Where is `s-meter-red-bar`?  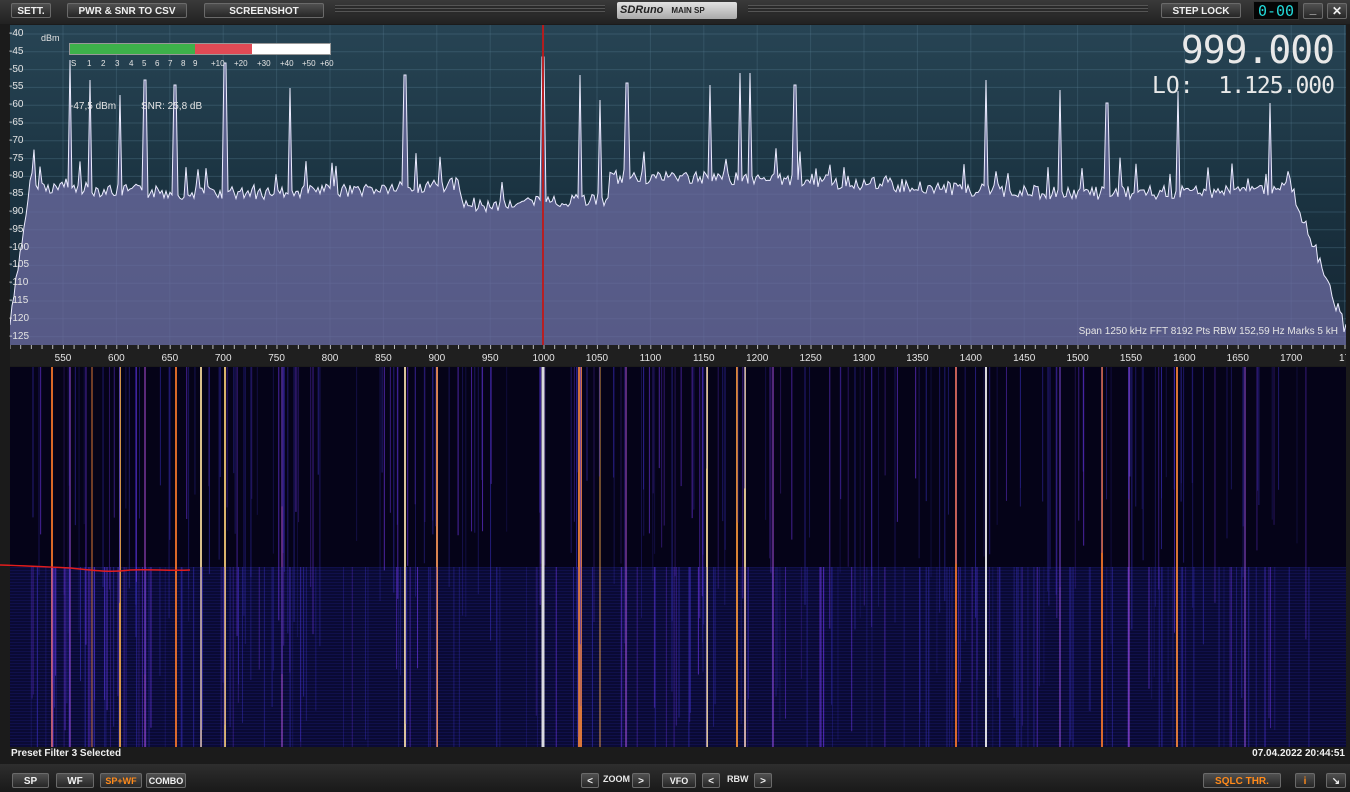
s-meter-red-bar is located at coordinates (223, 49).